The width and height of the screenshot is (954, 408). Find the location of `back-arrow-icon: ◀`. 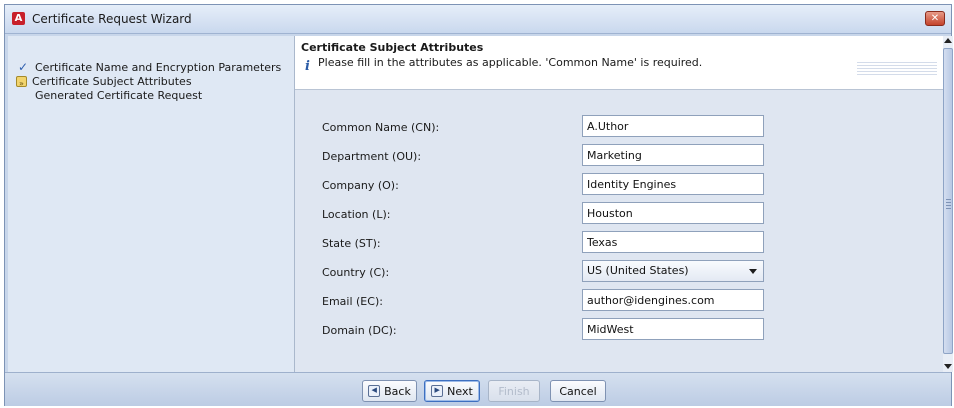

back-arrow-icon: ◀ is located at coordinates (374, 391).